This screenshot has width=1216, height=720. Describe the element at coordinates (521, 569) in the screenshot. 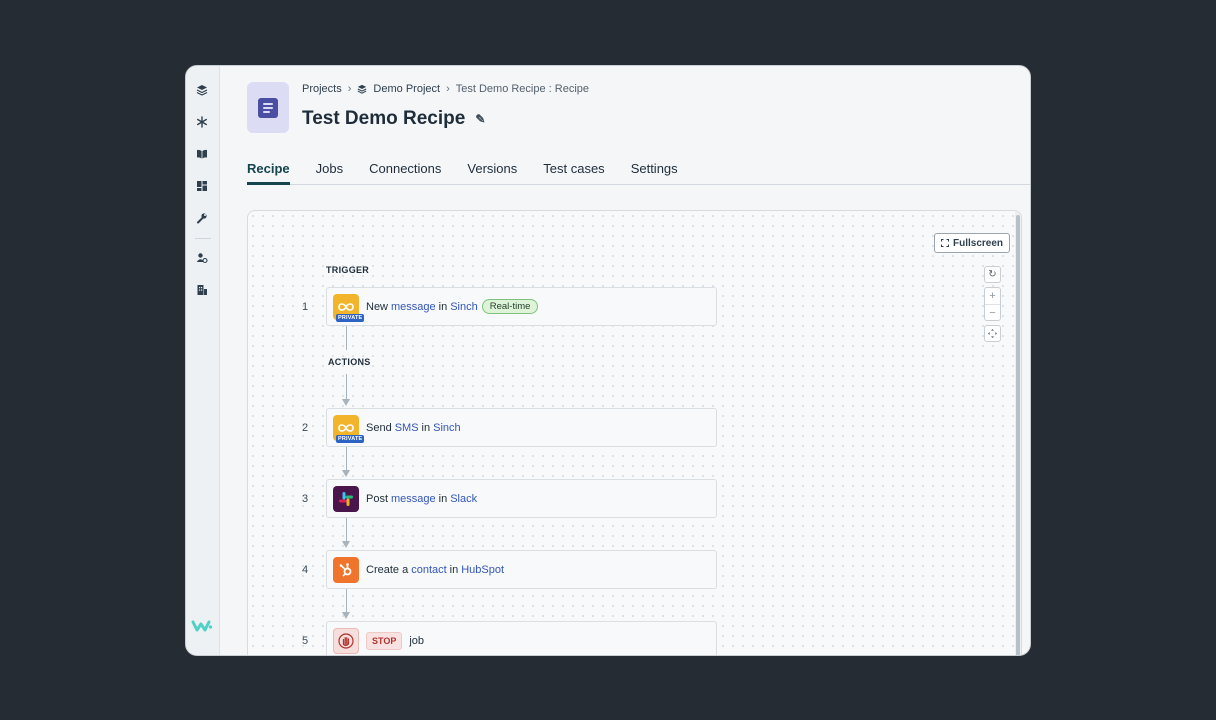

I see `step-4-action: Create a contact in HubSpot` at that location.